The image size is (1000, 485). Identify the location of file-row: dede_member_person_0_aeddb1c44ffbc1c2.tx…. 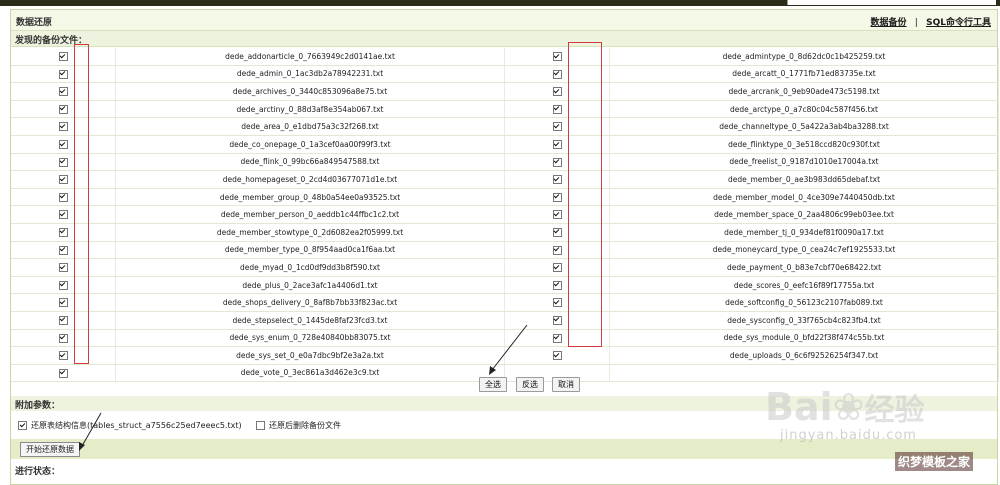
(505, 214).